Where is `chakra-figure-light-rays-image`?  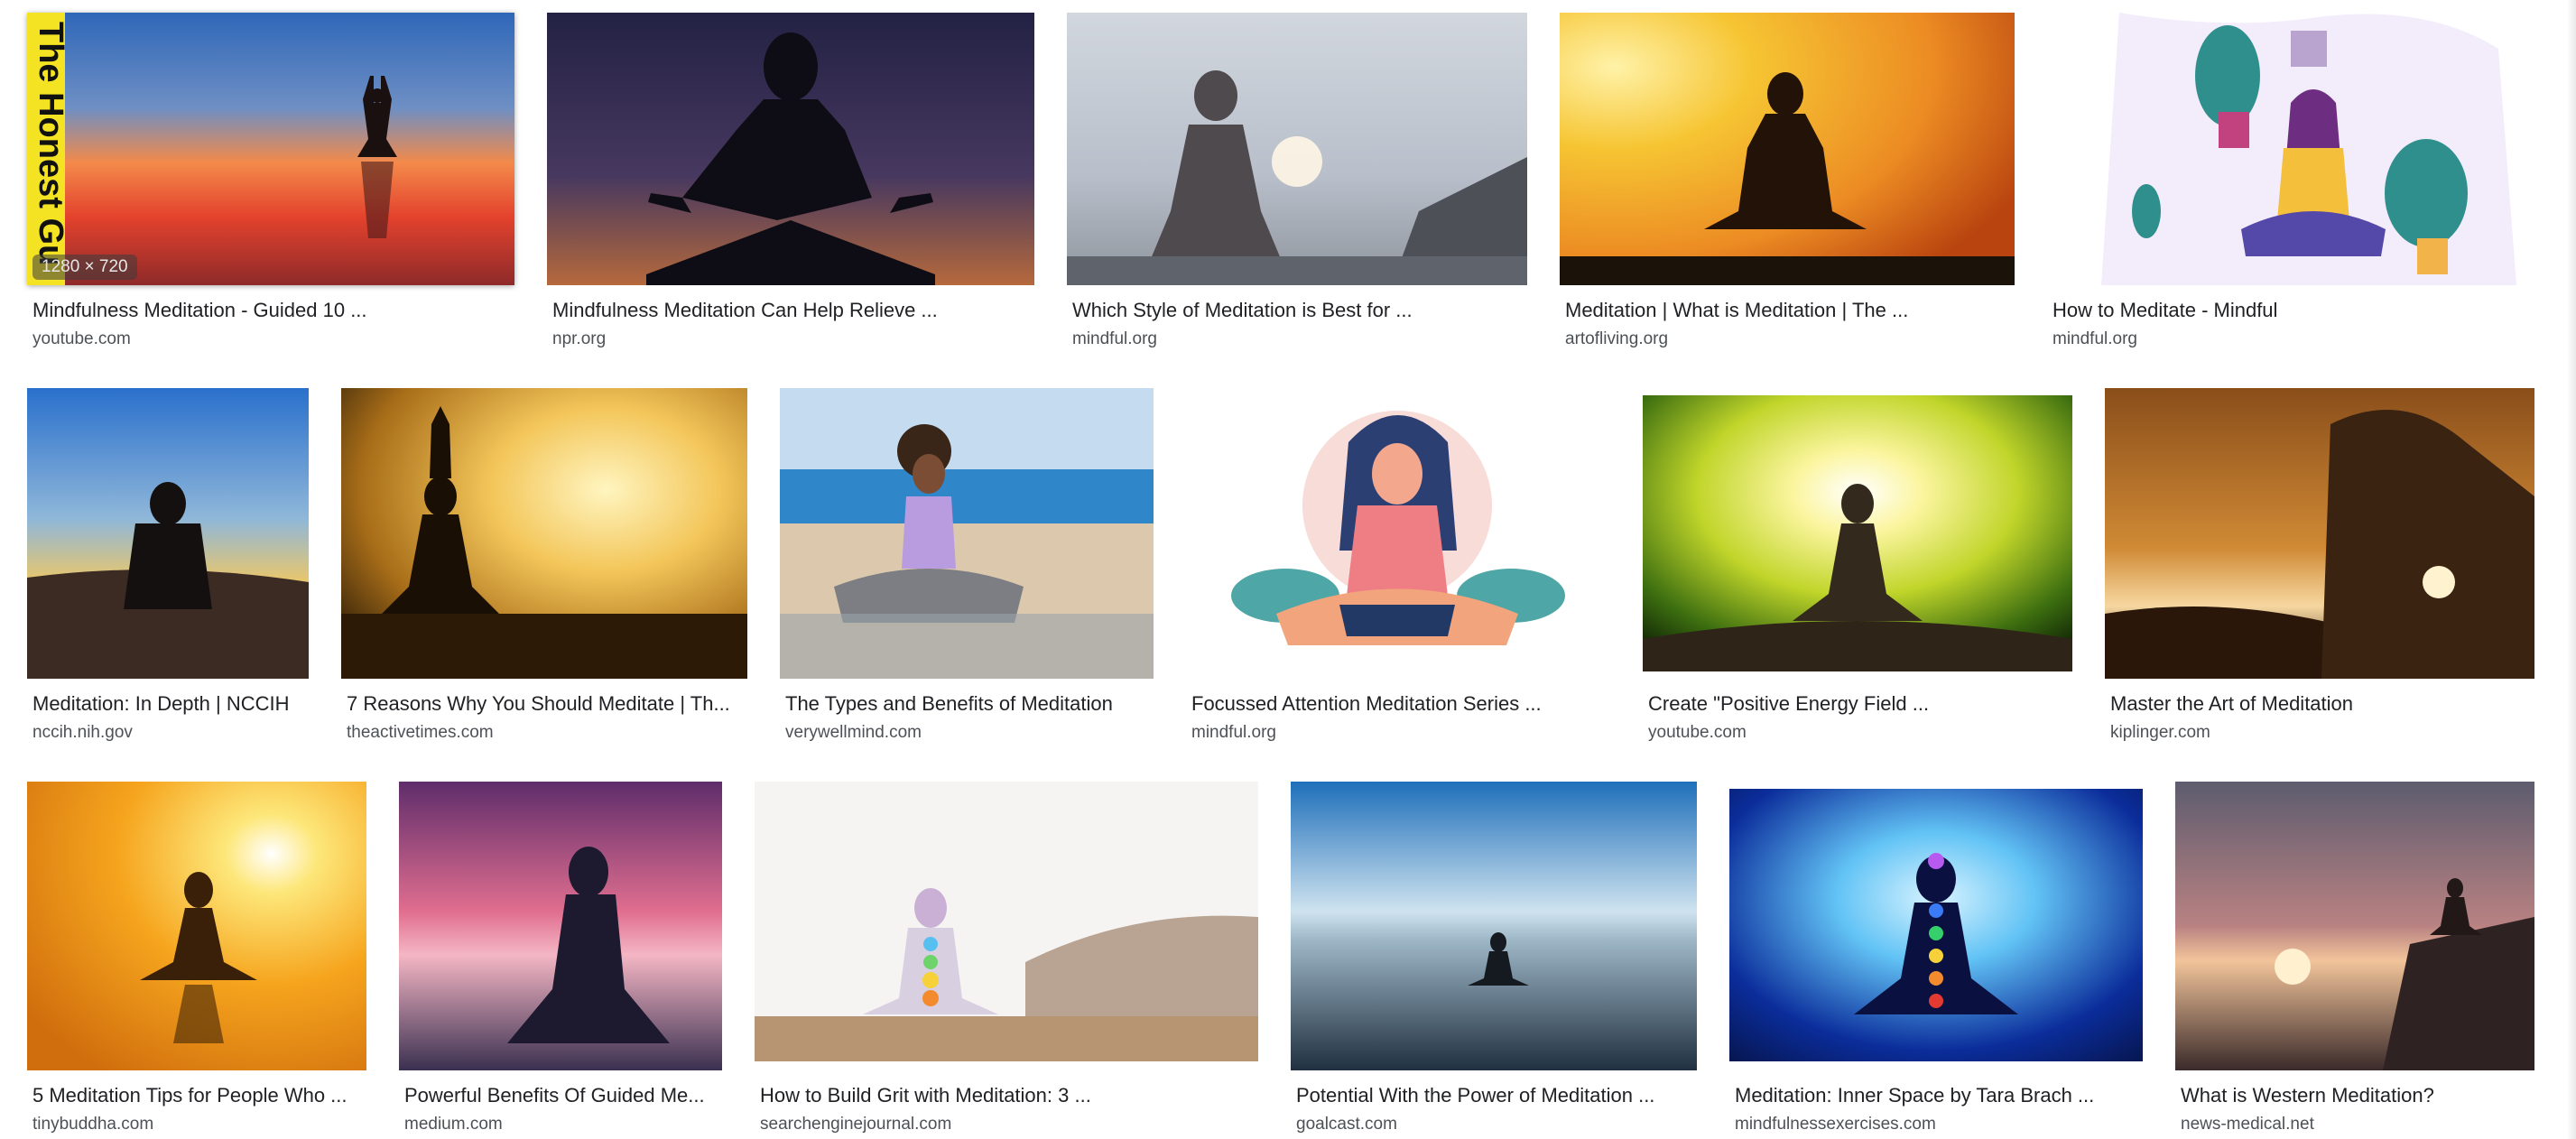
chakra-figure-light-rays-image is located at coordinates (1936, 925).